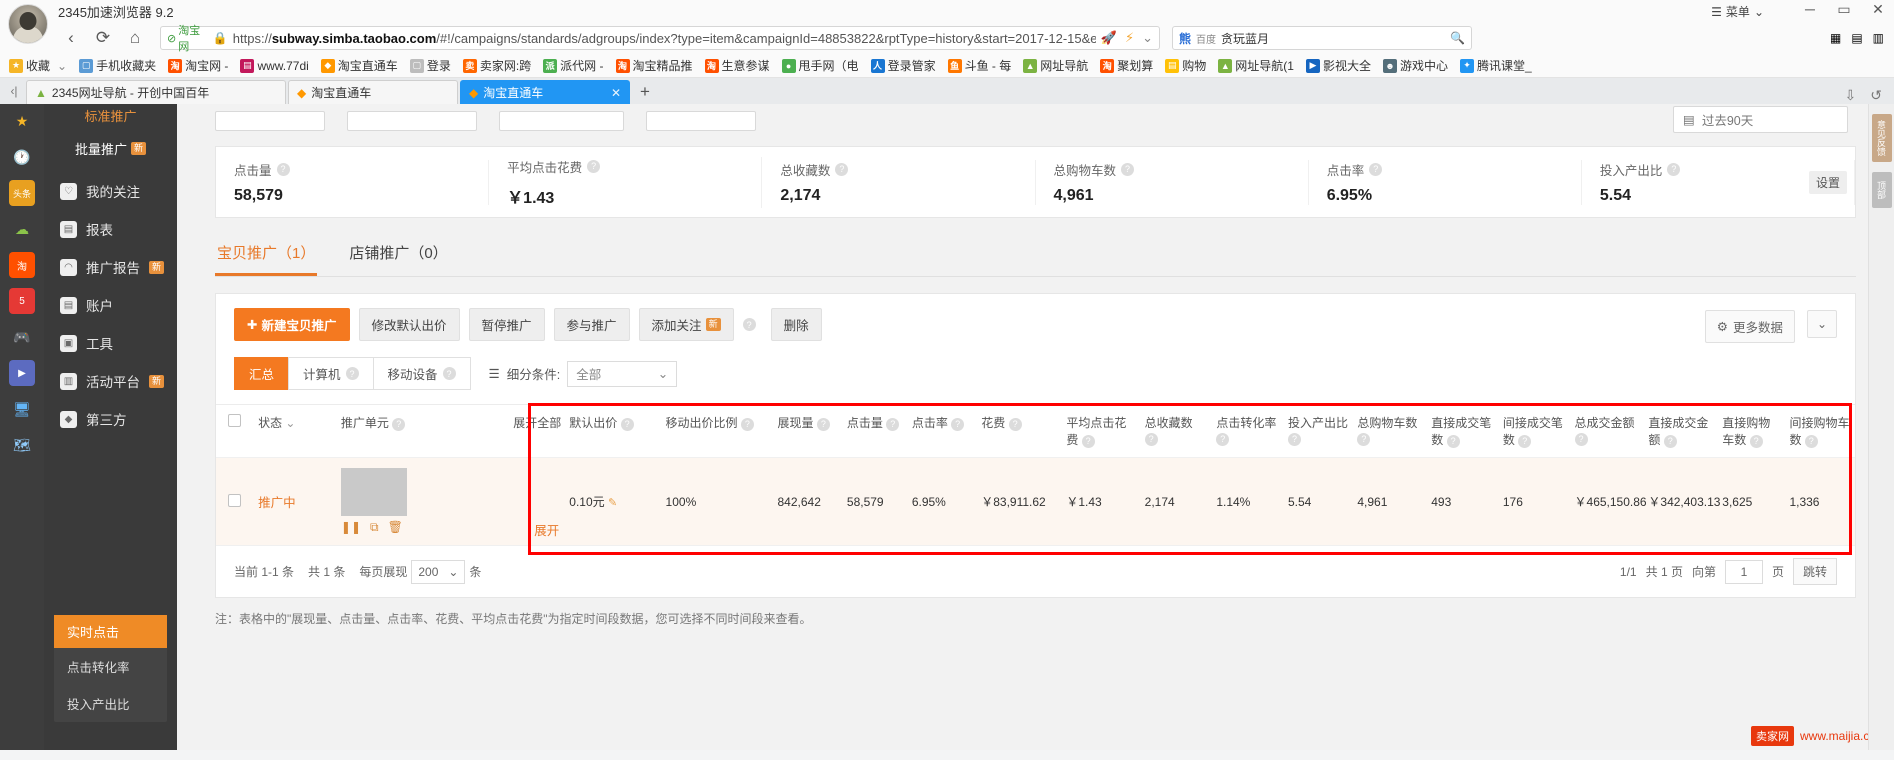  I want to click on add-follow-button: 添加关注 新, so click(686, 324).